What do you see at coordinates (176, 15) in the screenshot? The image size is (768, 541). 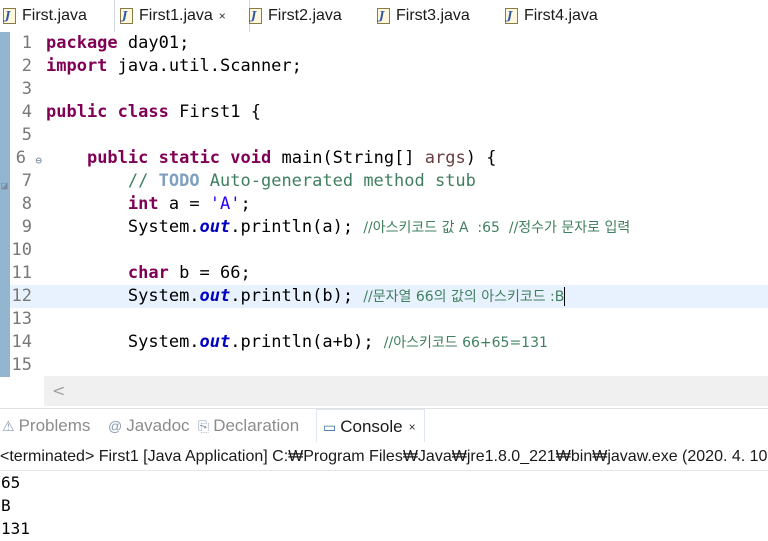 I see `tab-label: First1.java` at bounding box center [176, 15].